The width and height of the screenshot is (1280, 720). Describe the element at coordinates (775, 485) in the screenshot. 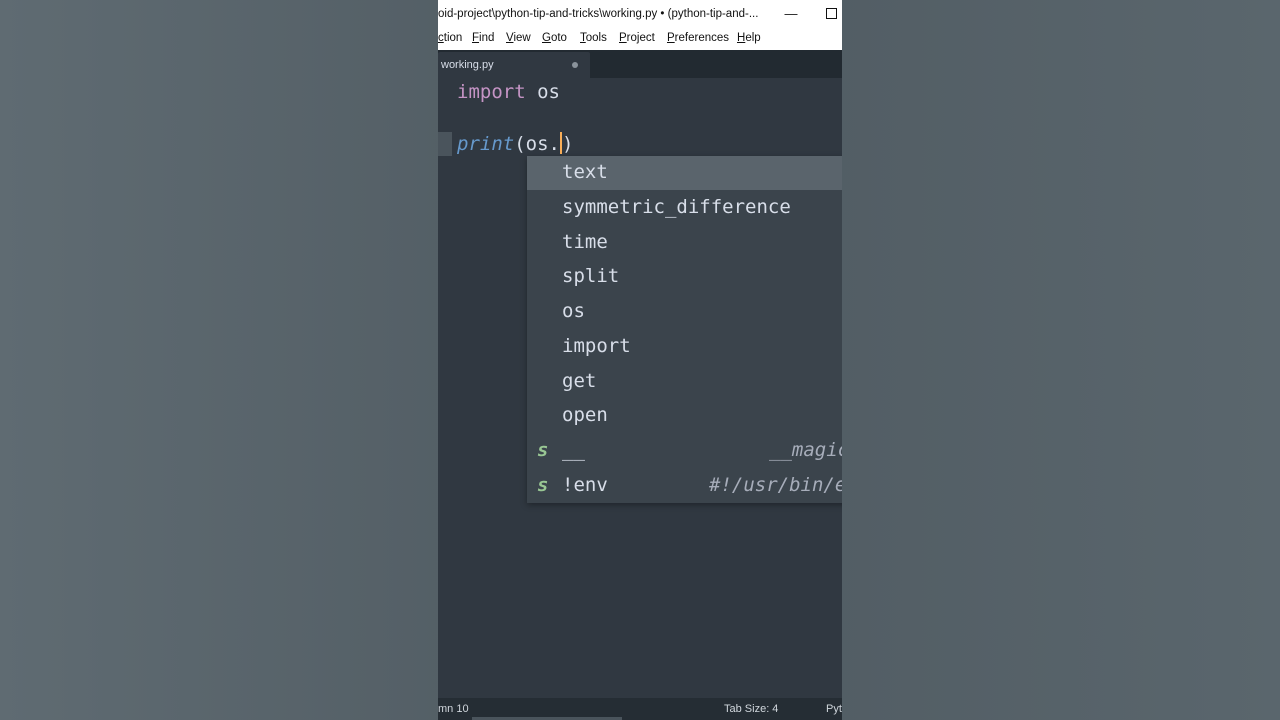

I see `completion-hint: #!/usr/bin/e` at that location.